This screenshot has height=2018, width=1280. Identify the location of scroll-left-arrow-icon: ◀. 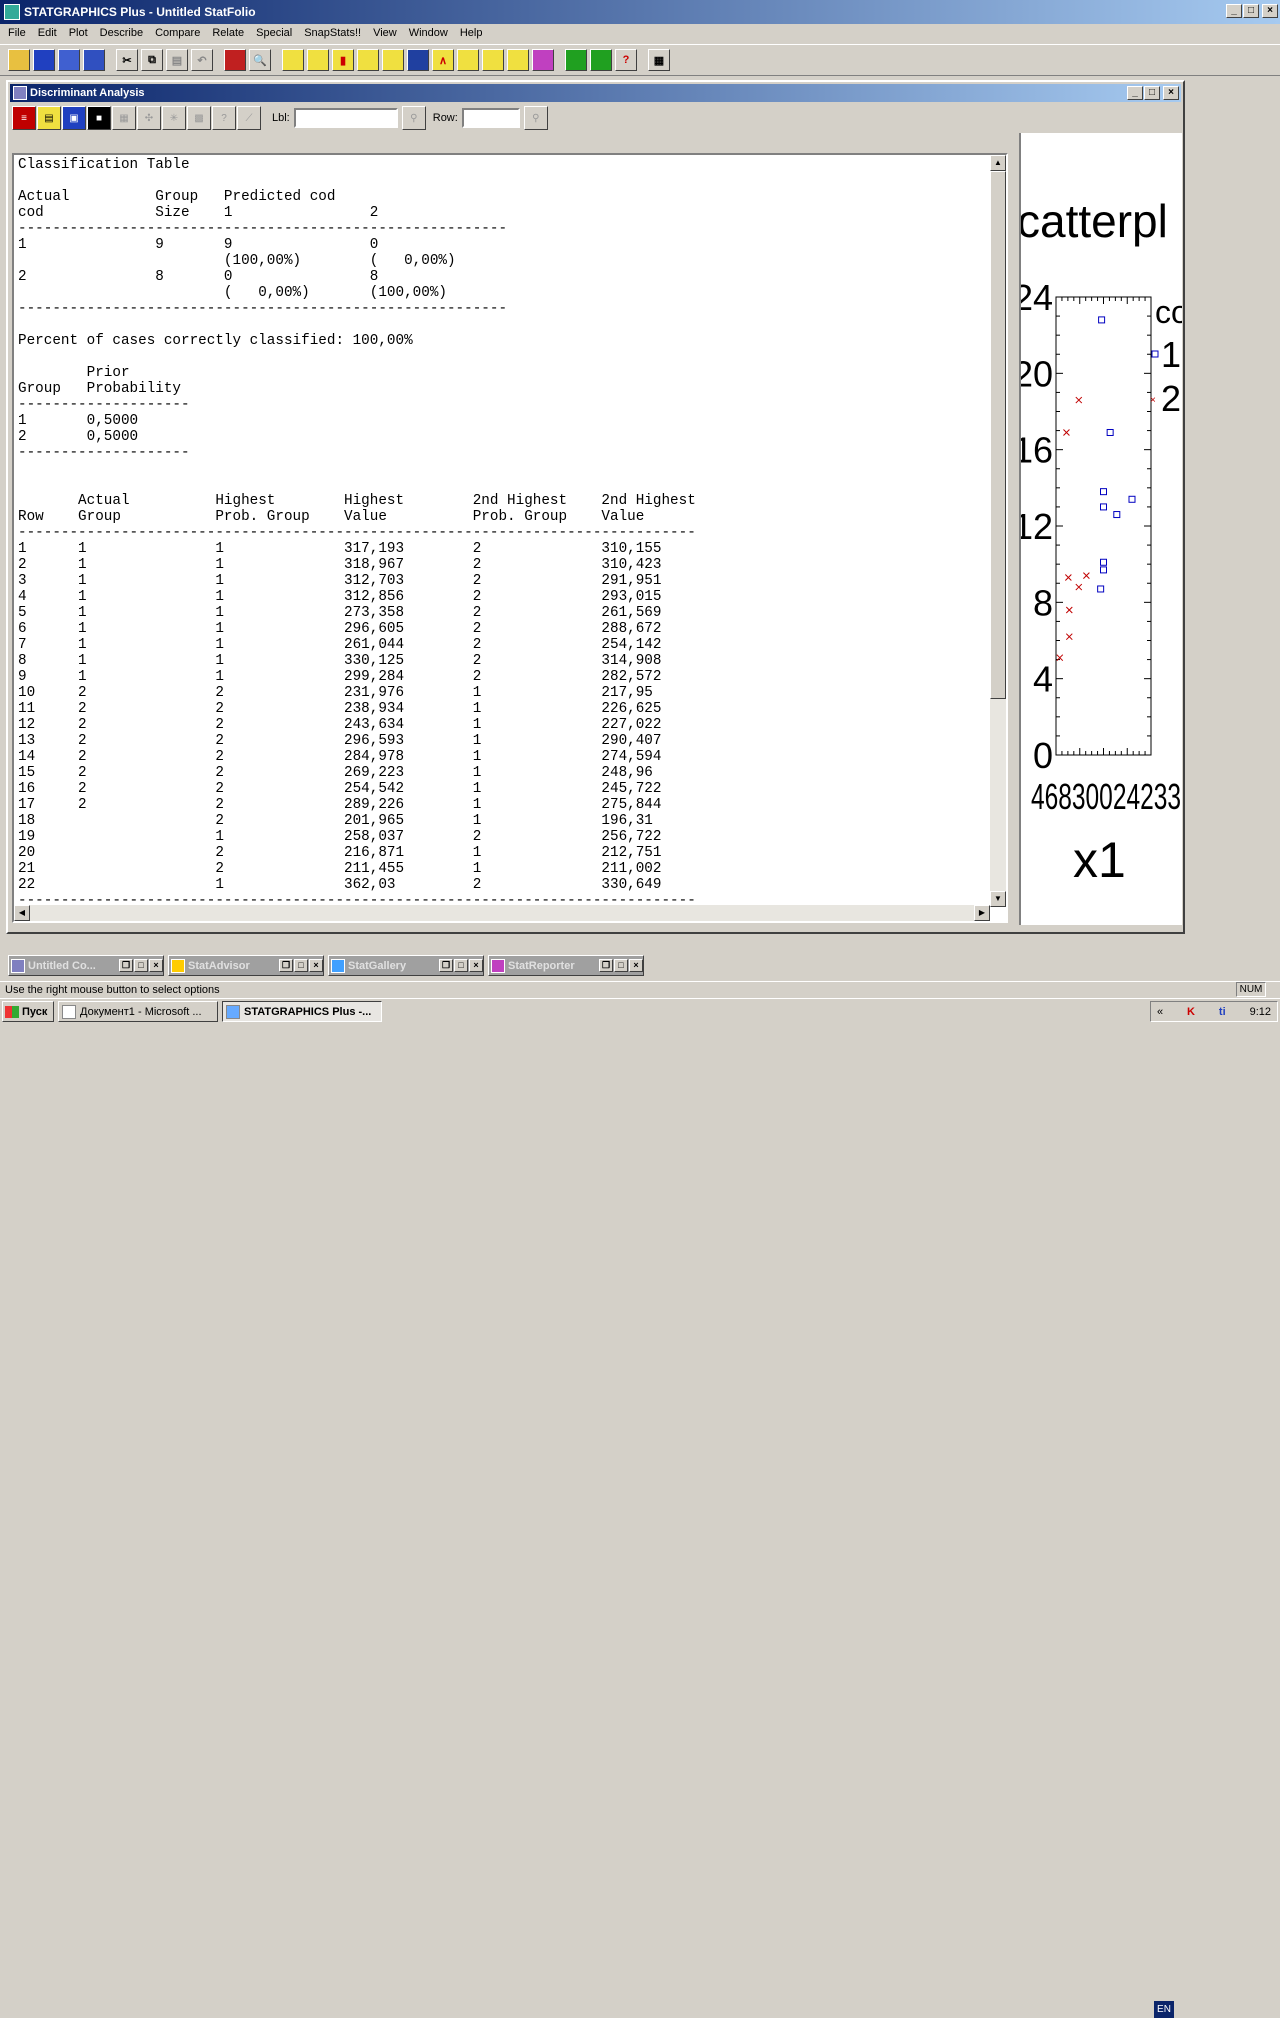
(22, 913).